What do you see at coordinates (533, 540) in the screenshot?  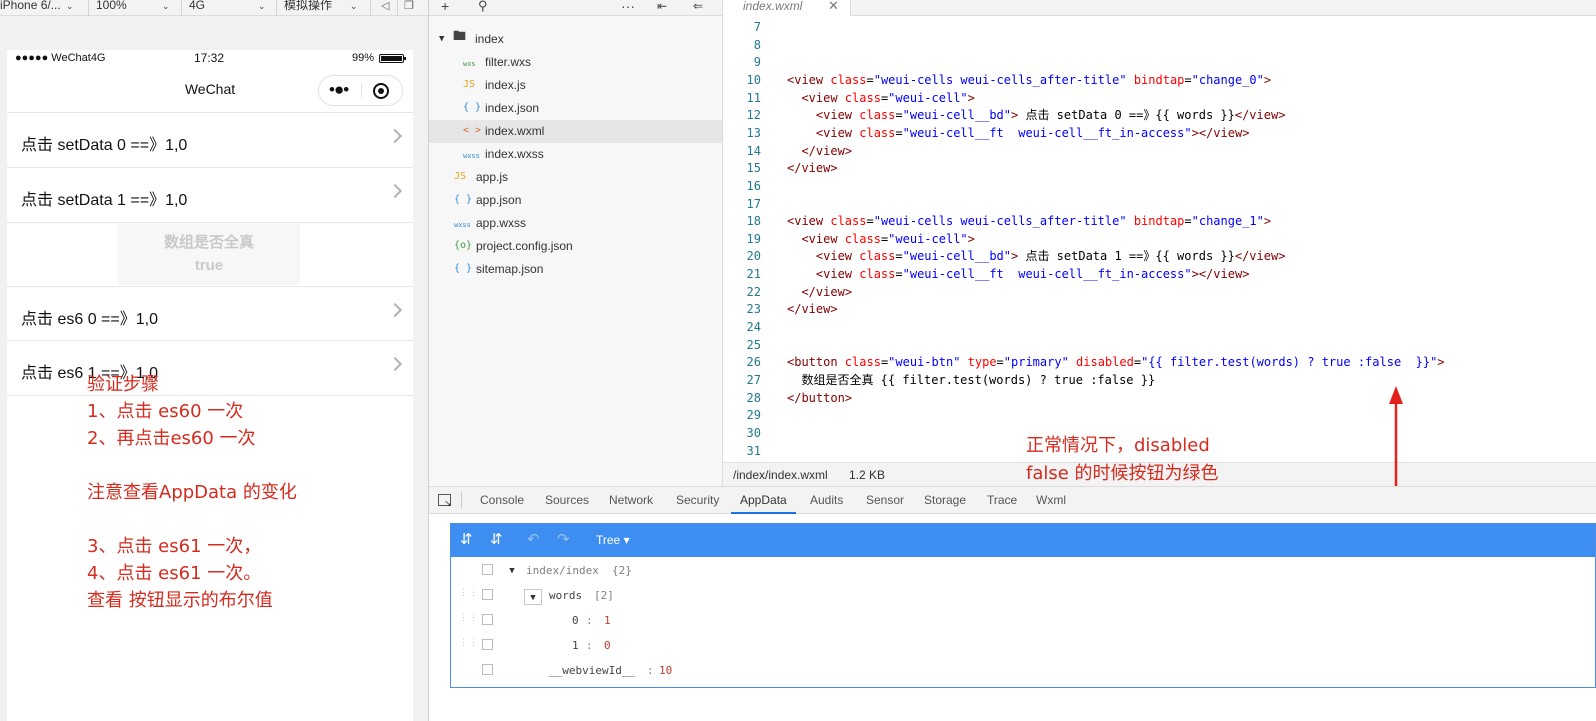 I see `undo-icon: ↶` at bounding box center [533, 540].